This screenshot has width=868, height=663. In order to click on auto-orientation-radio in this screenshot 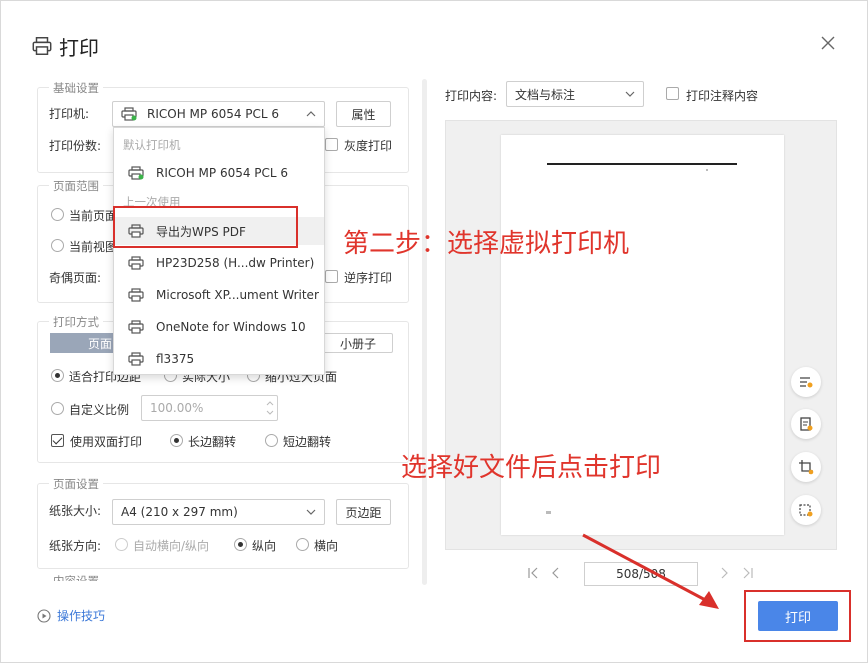, I will do `click(121, 544)`.